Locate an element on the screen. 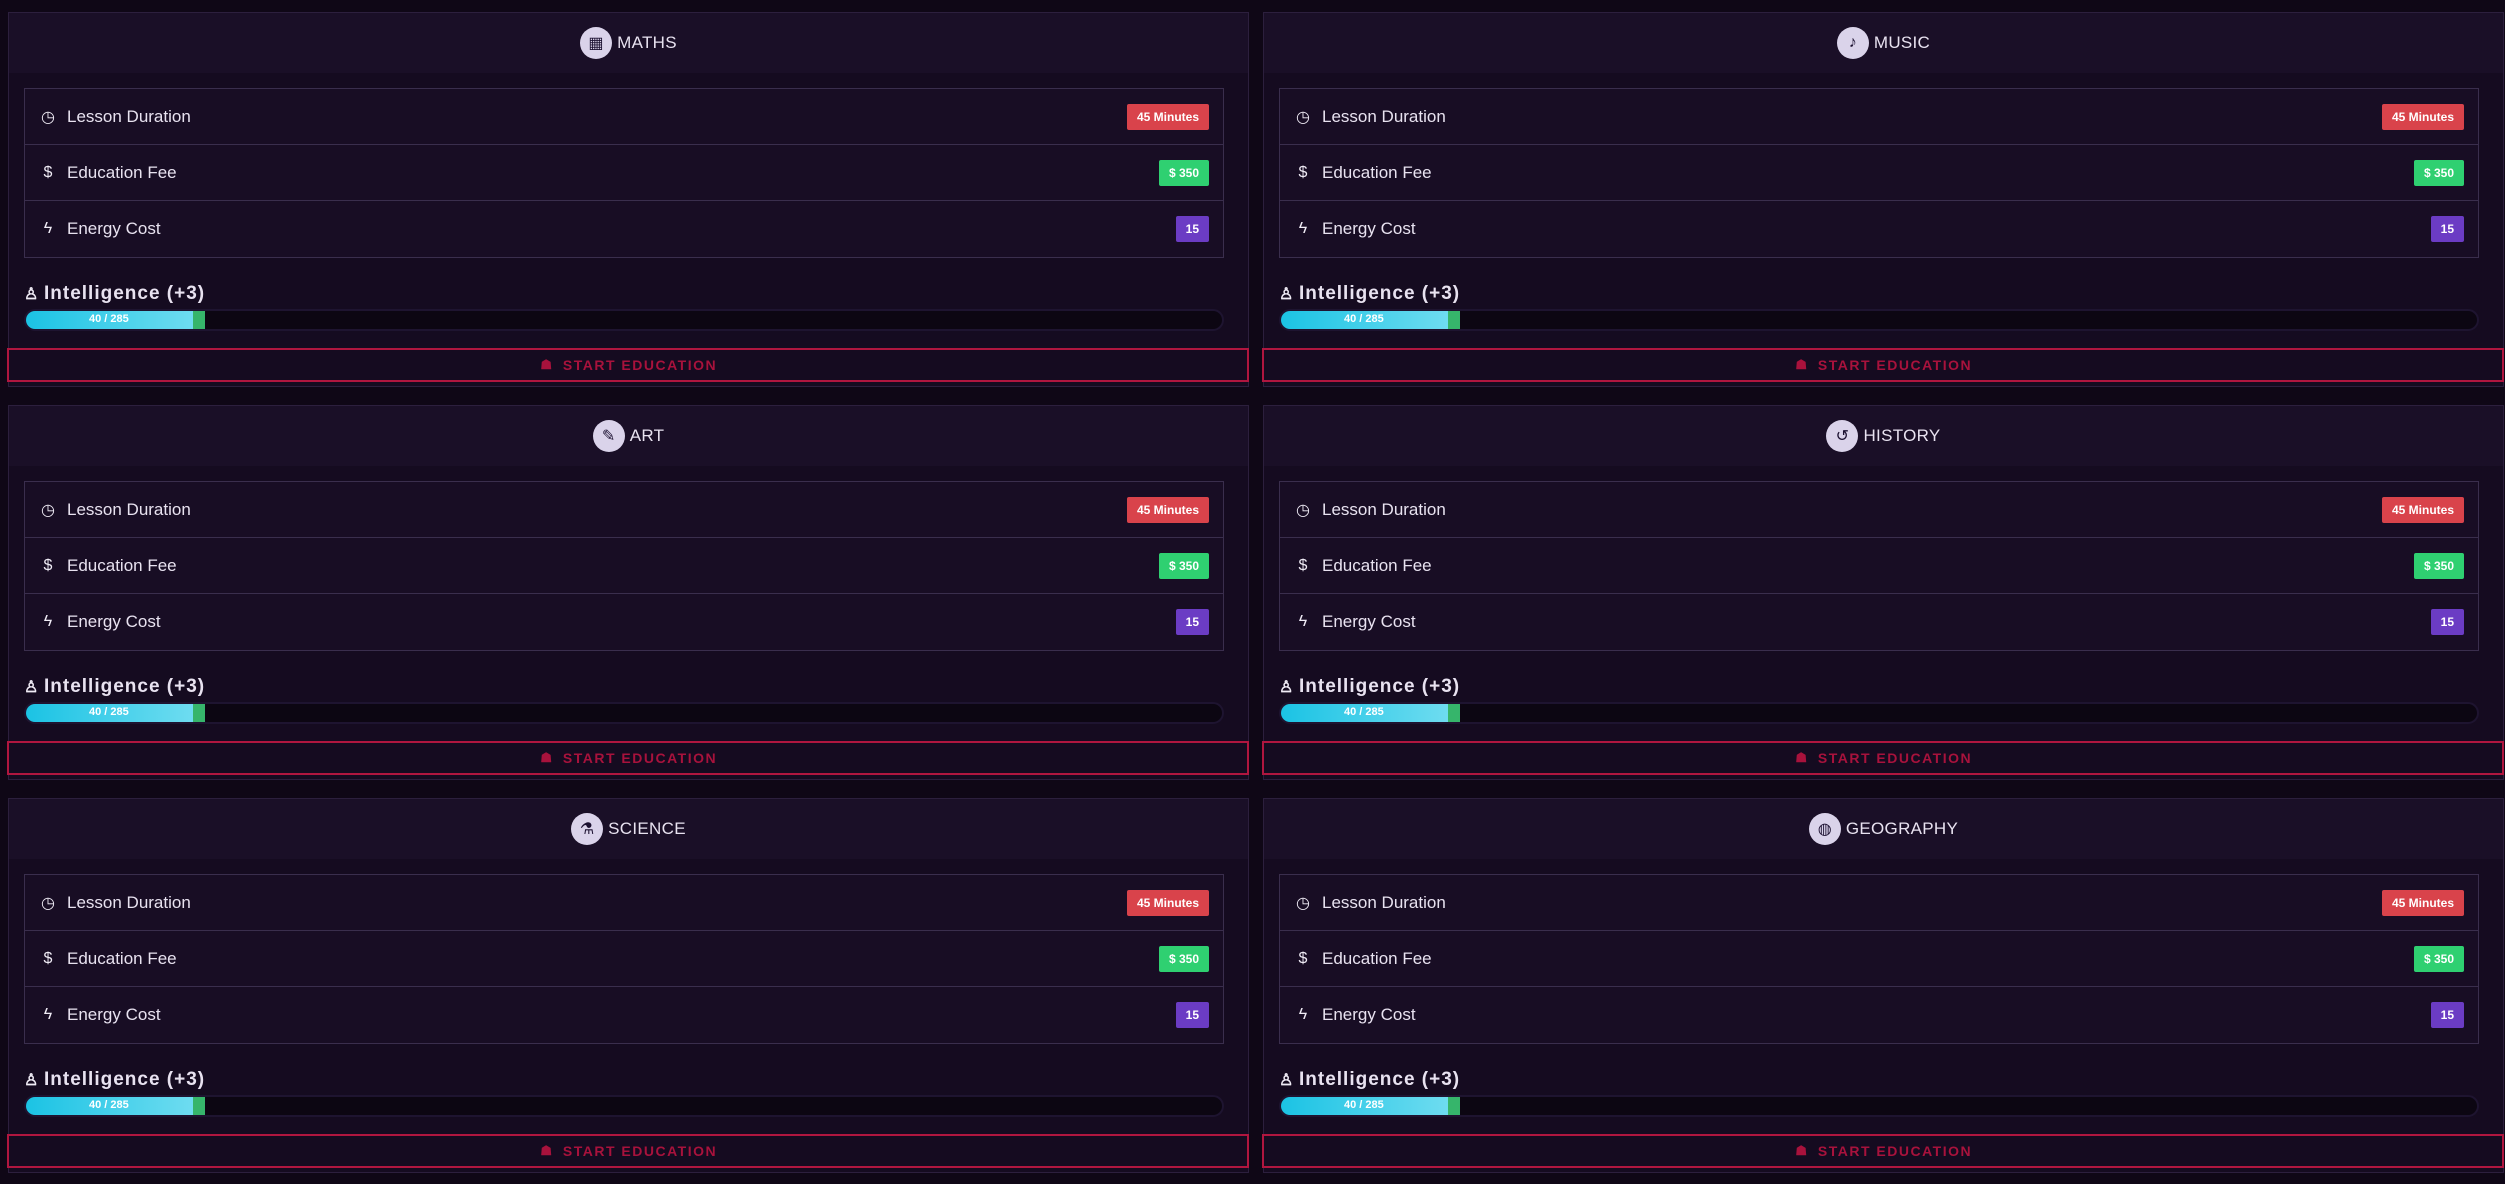 This screenshot has width=2505, height=1184. course-title: MUSIC is located at coordinates (1902, 42).